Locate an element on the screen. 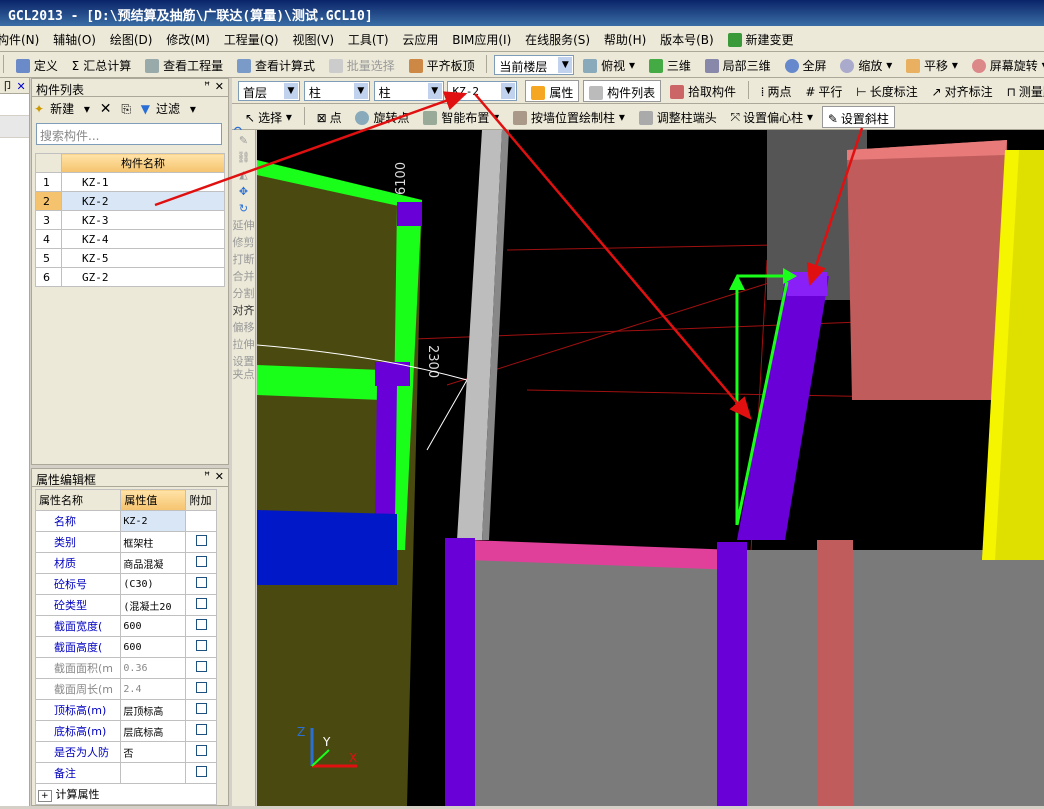 This screenshot has height=809, width=1044. property-row: 截面面积(m 0.36 is located at coordinates (125, 668).